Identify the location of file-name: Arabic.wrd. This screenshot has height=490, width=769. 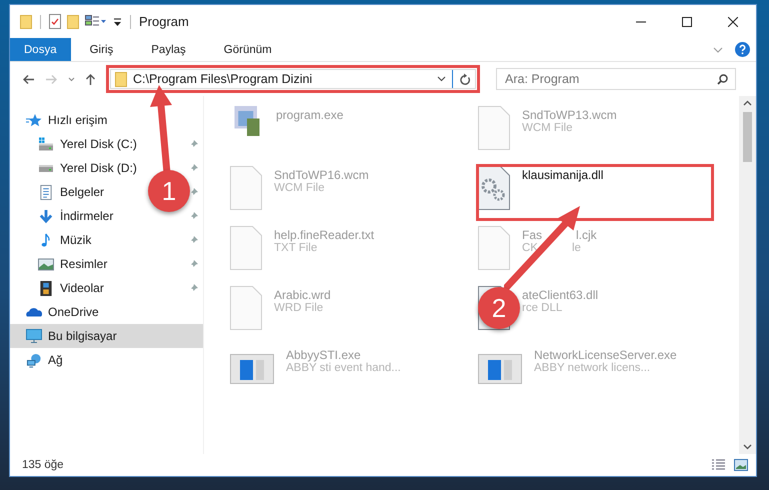
(302, 295).